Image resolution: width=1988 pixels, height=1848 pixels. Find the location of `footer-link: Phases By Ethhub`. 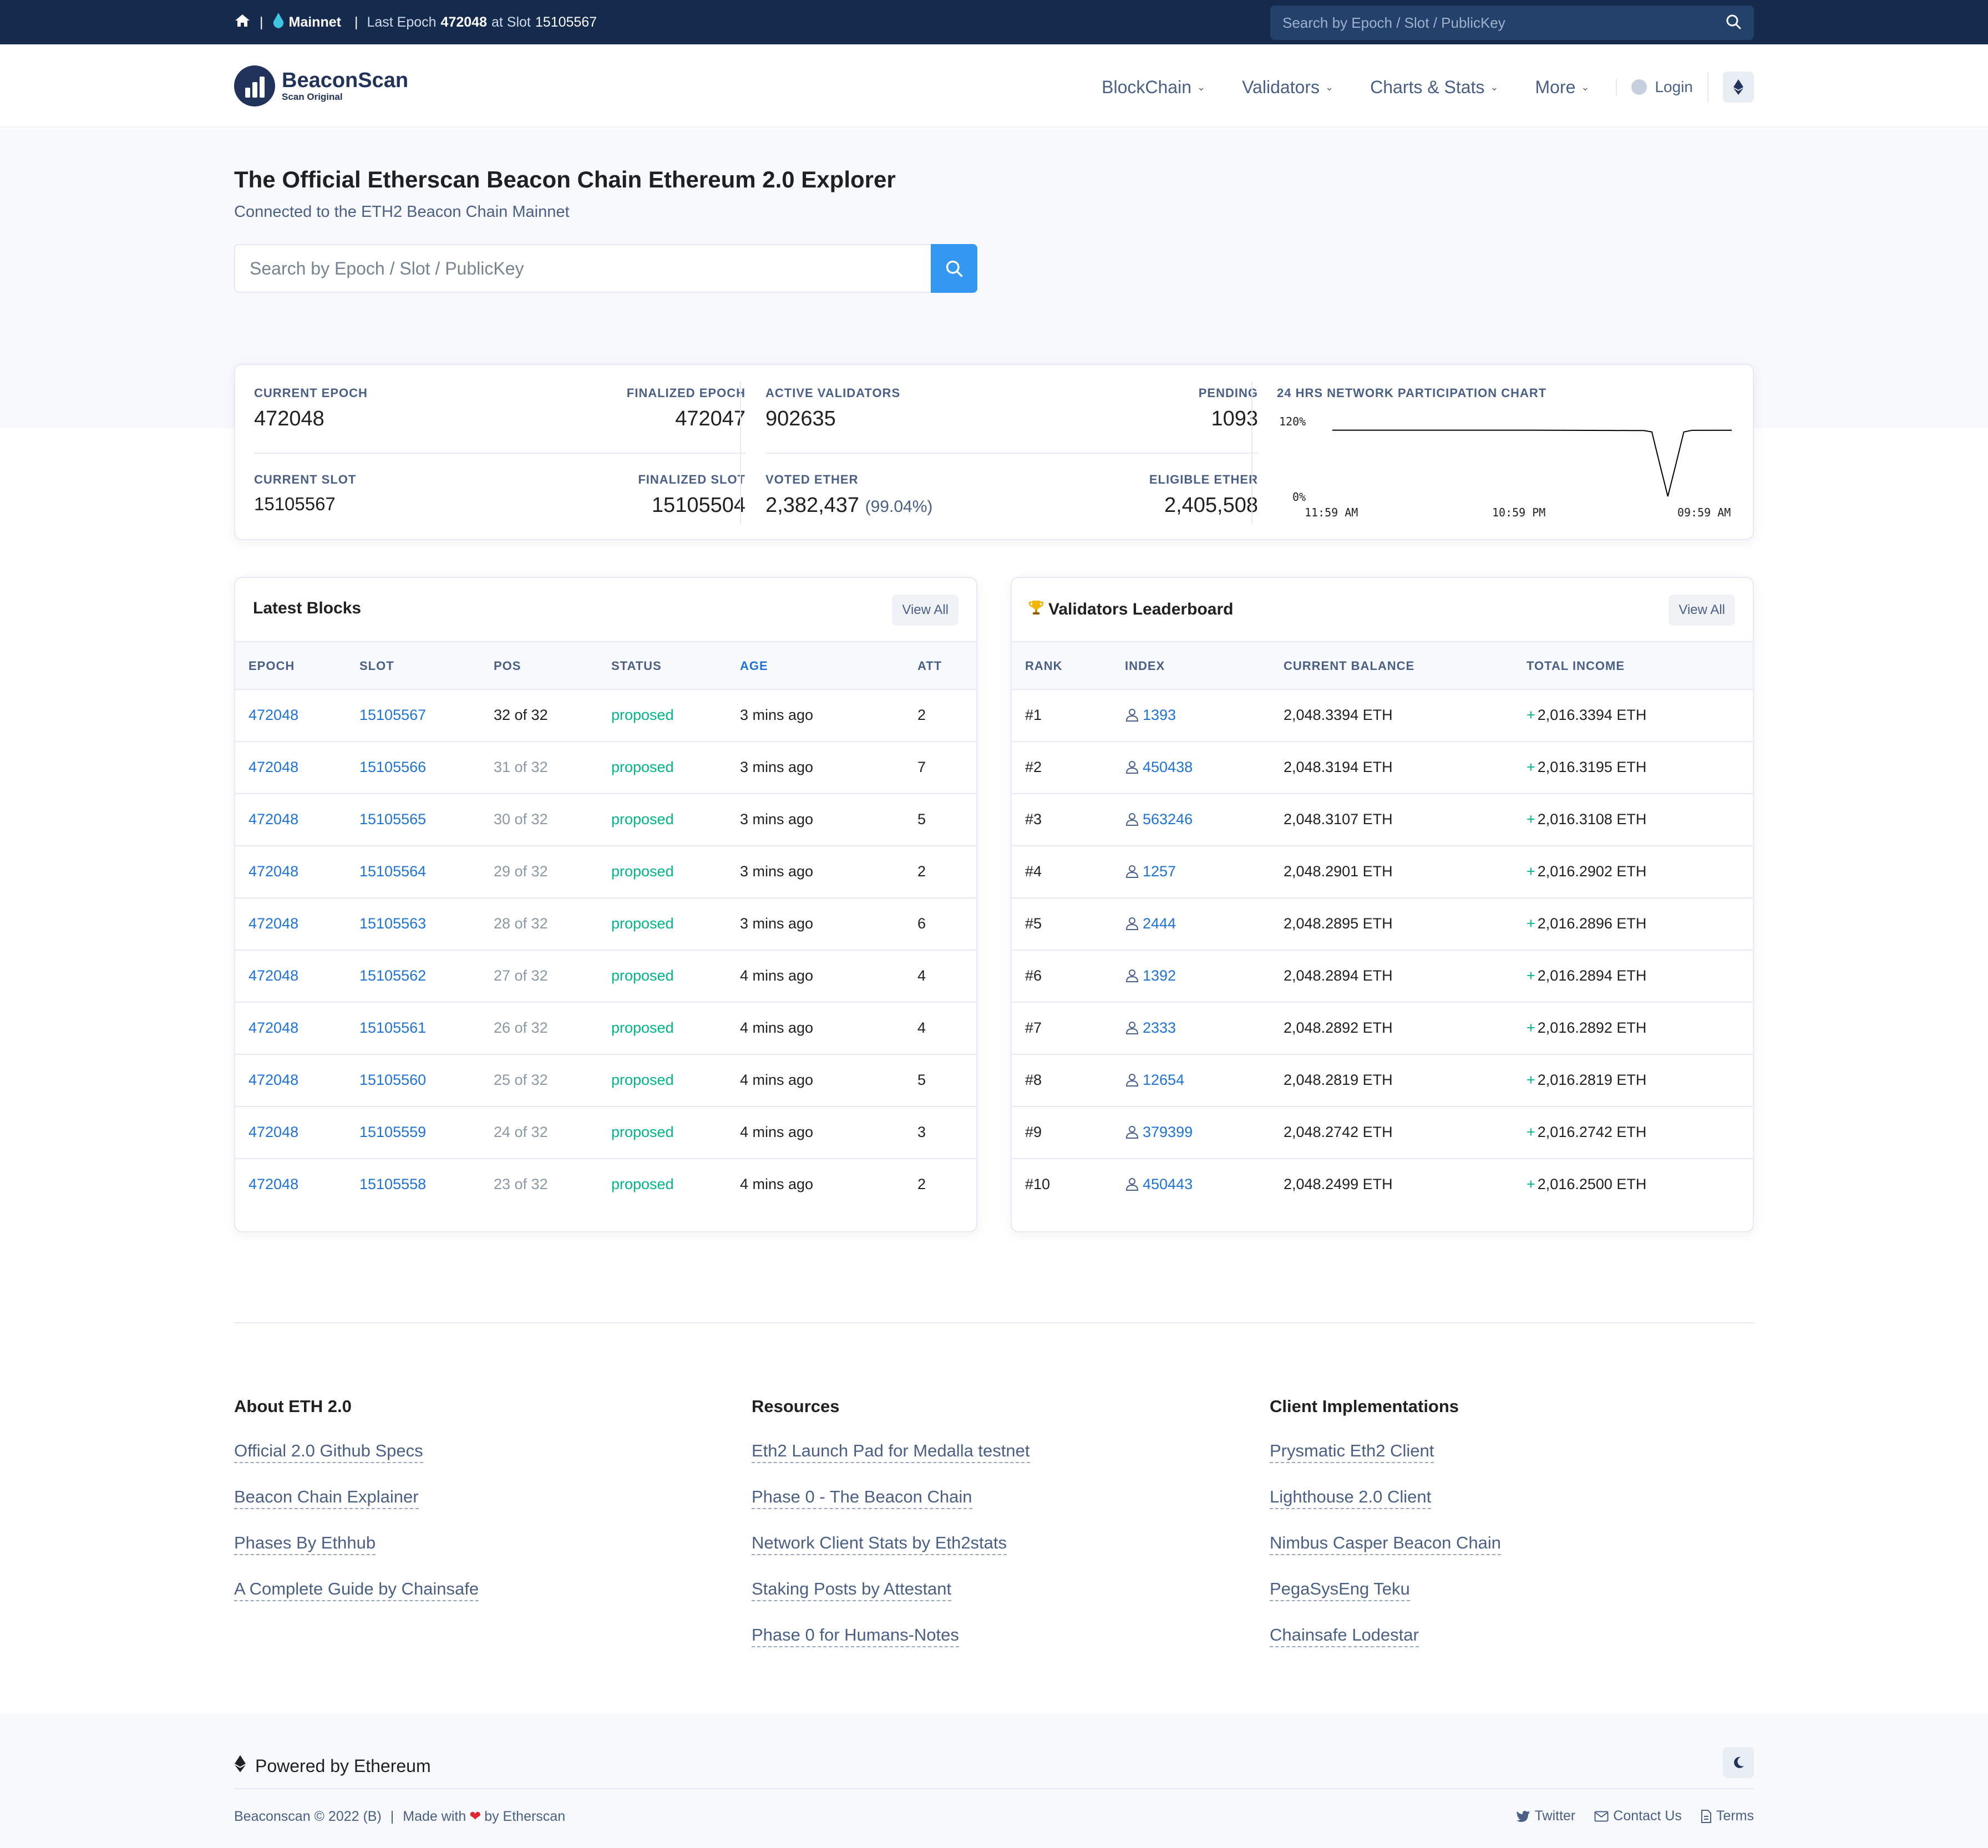

footer-link: Phases By Ethhub is located at coordinates (305, 1544).